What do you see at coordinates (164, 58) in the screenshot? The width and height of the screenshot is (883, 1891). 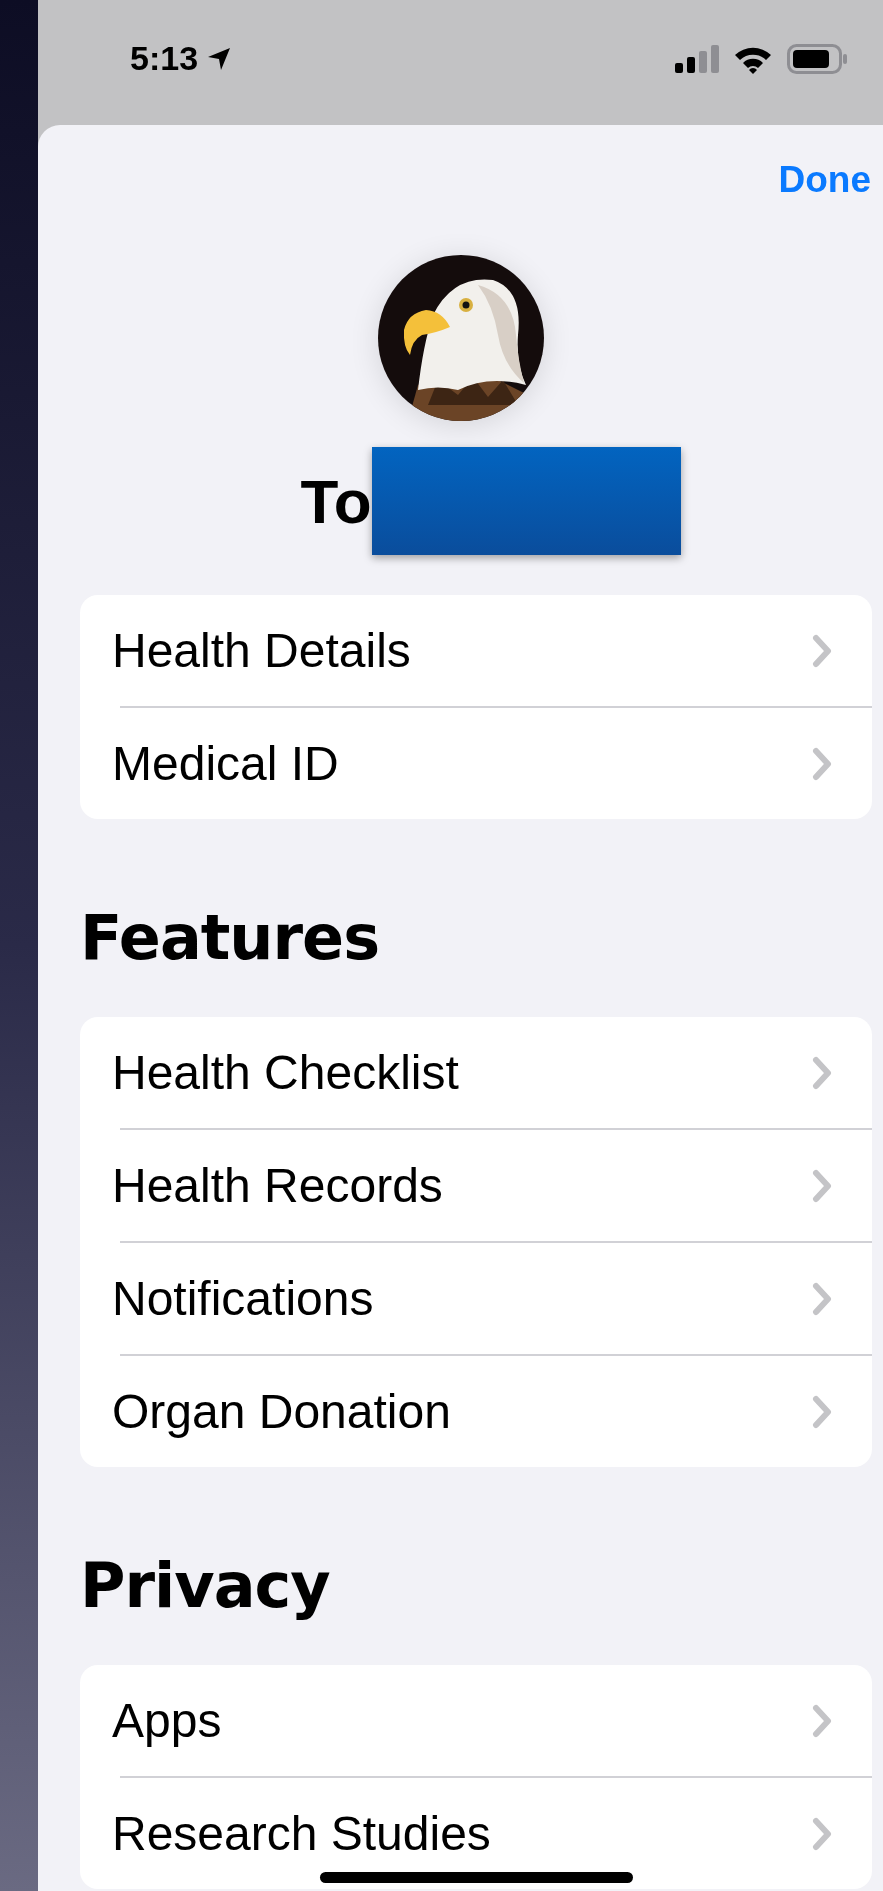 I see `status-time: 5:13` at bounding box center [164, 58].